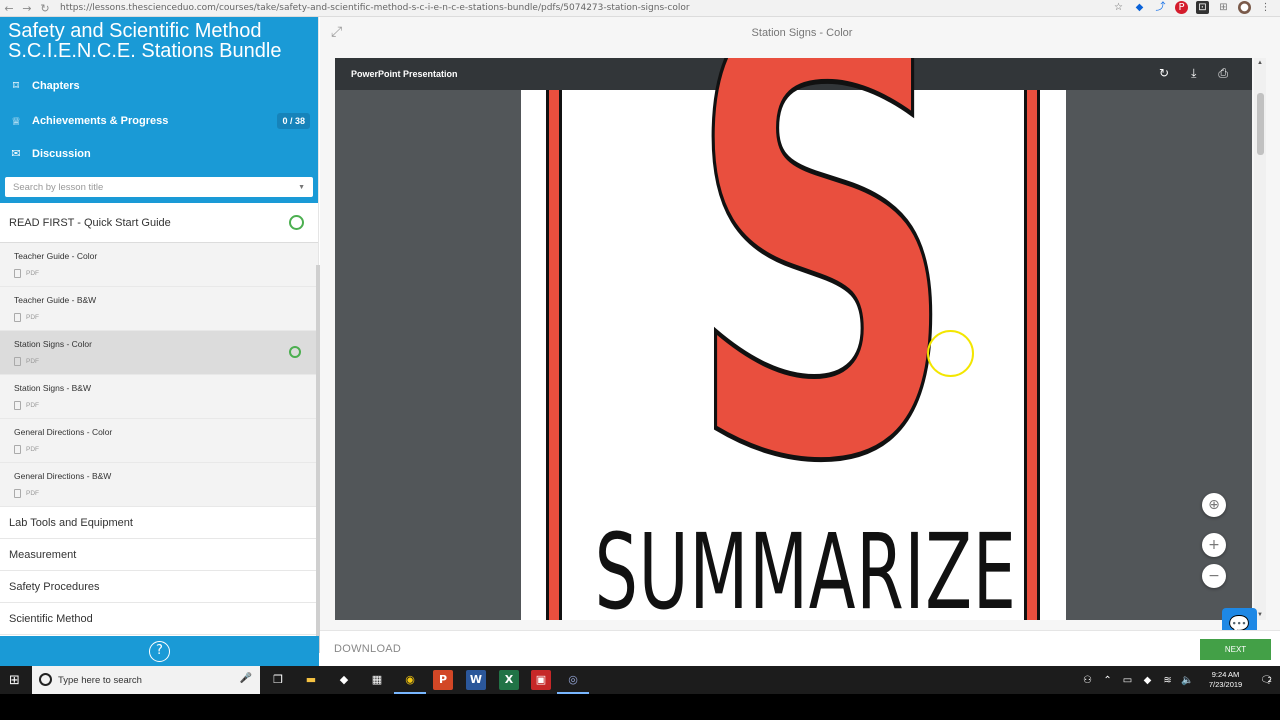 The height and width of the screenshot is (720, 1280). What do you see at coordinates (159, 265) in the screenshot?
I see `lesson-item: Teacher Guide - Color PDF` at bounding box center [159, 265].